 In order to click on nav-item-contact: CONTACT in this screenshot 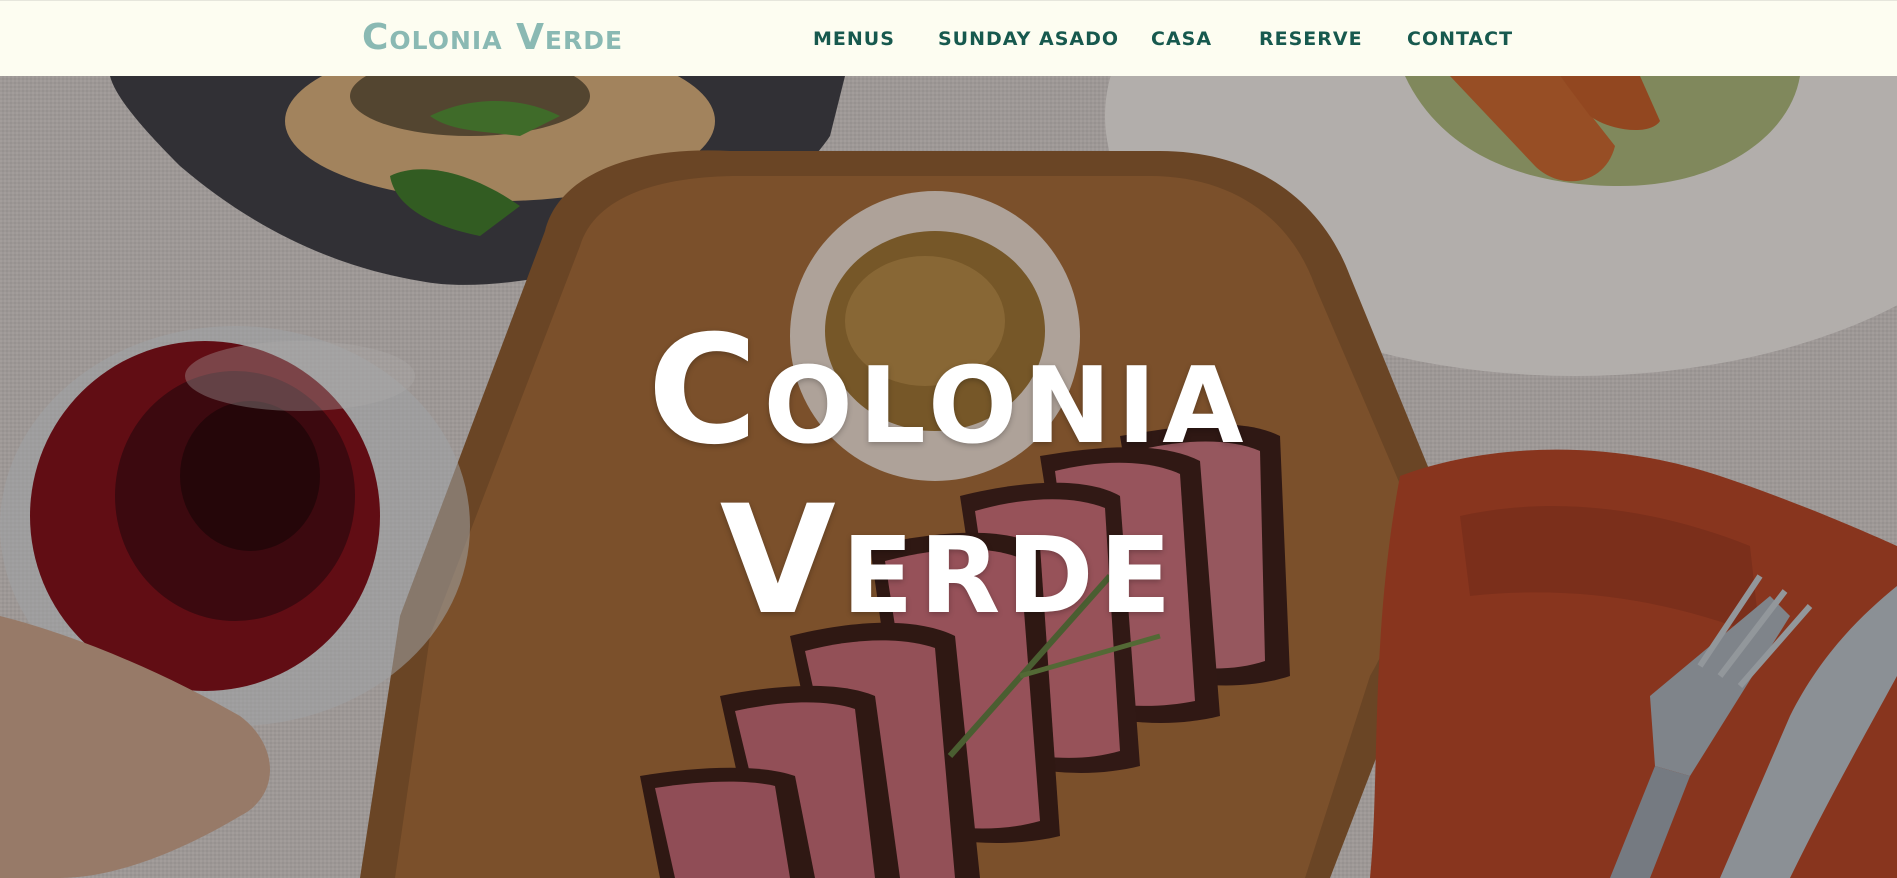, I will do `click(1467, 39)`.